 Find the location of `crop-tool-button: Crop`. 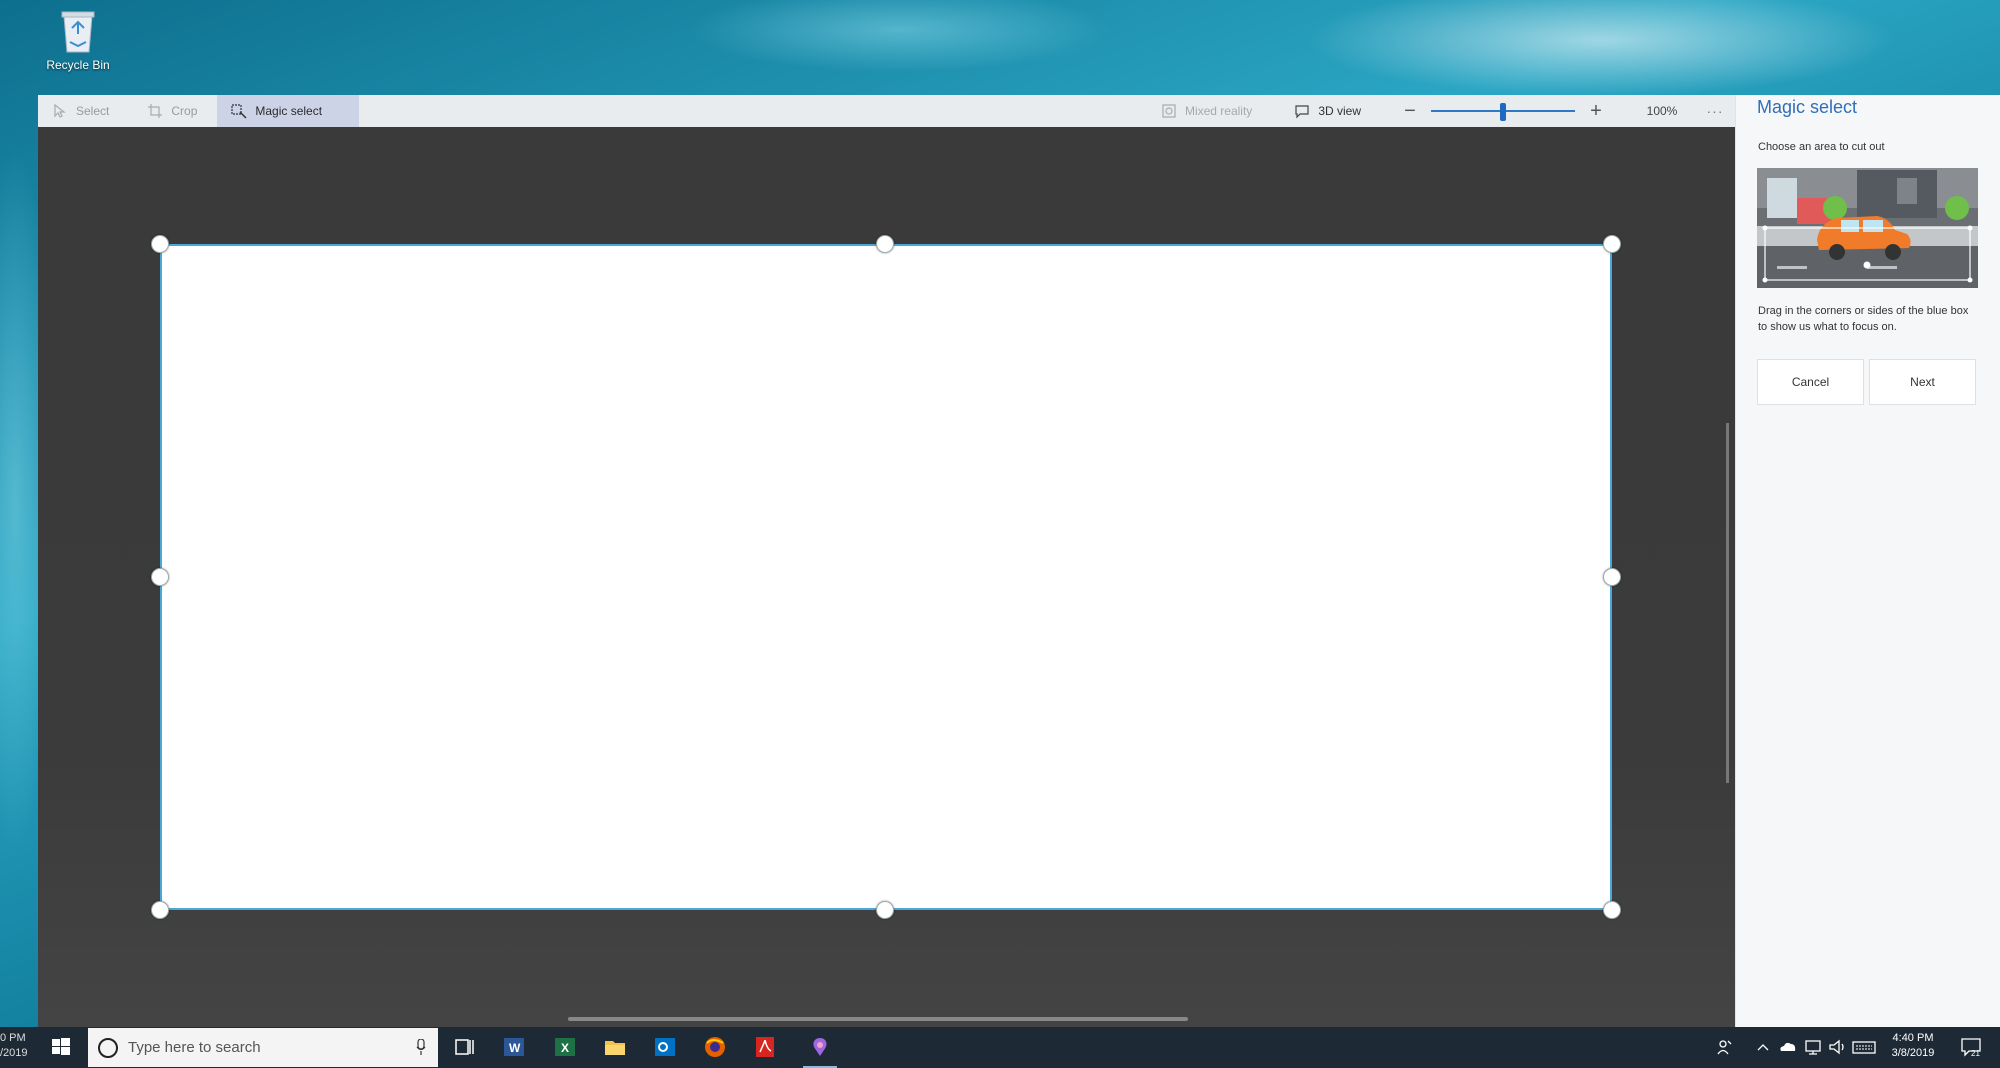

crop-tool-button: Crop is located at coordinates (172, 111).